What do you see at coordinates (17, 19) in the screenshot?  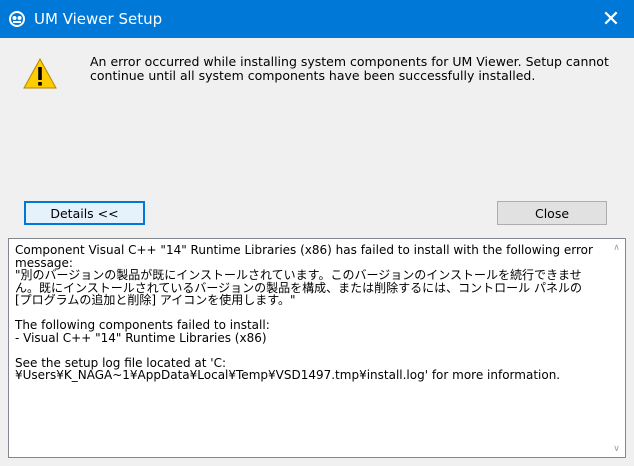 I see `setup-app-icon` at bounding box center [17, 19].